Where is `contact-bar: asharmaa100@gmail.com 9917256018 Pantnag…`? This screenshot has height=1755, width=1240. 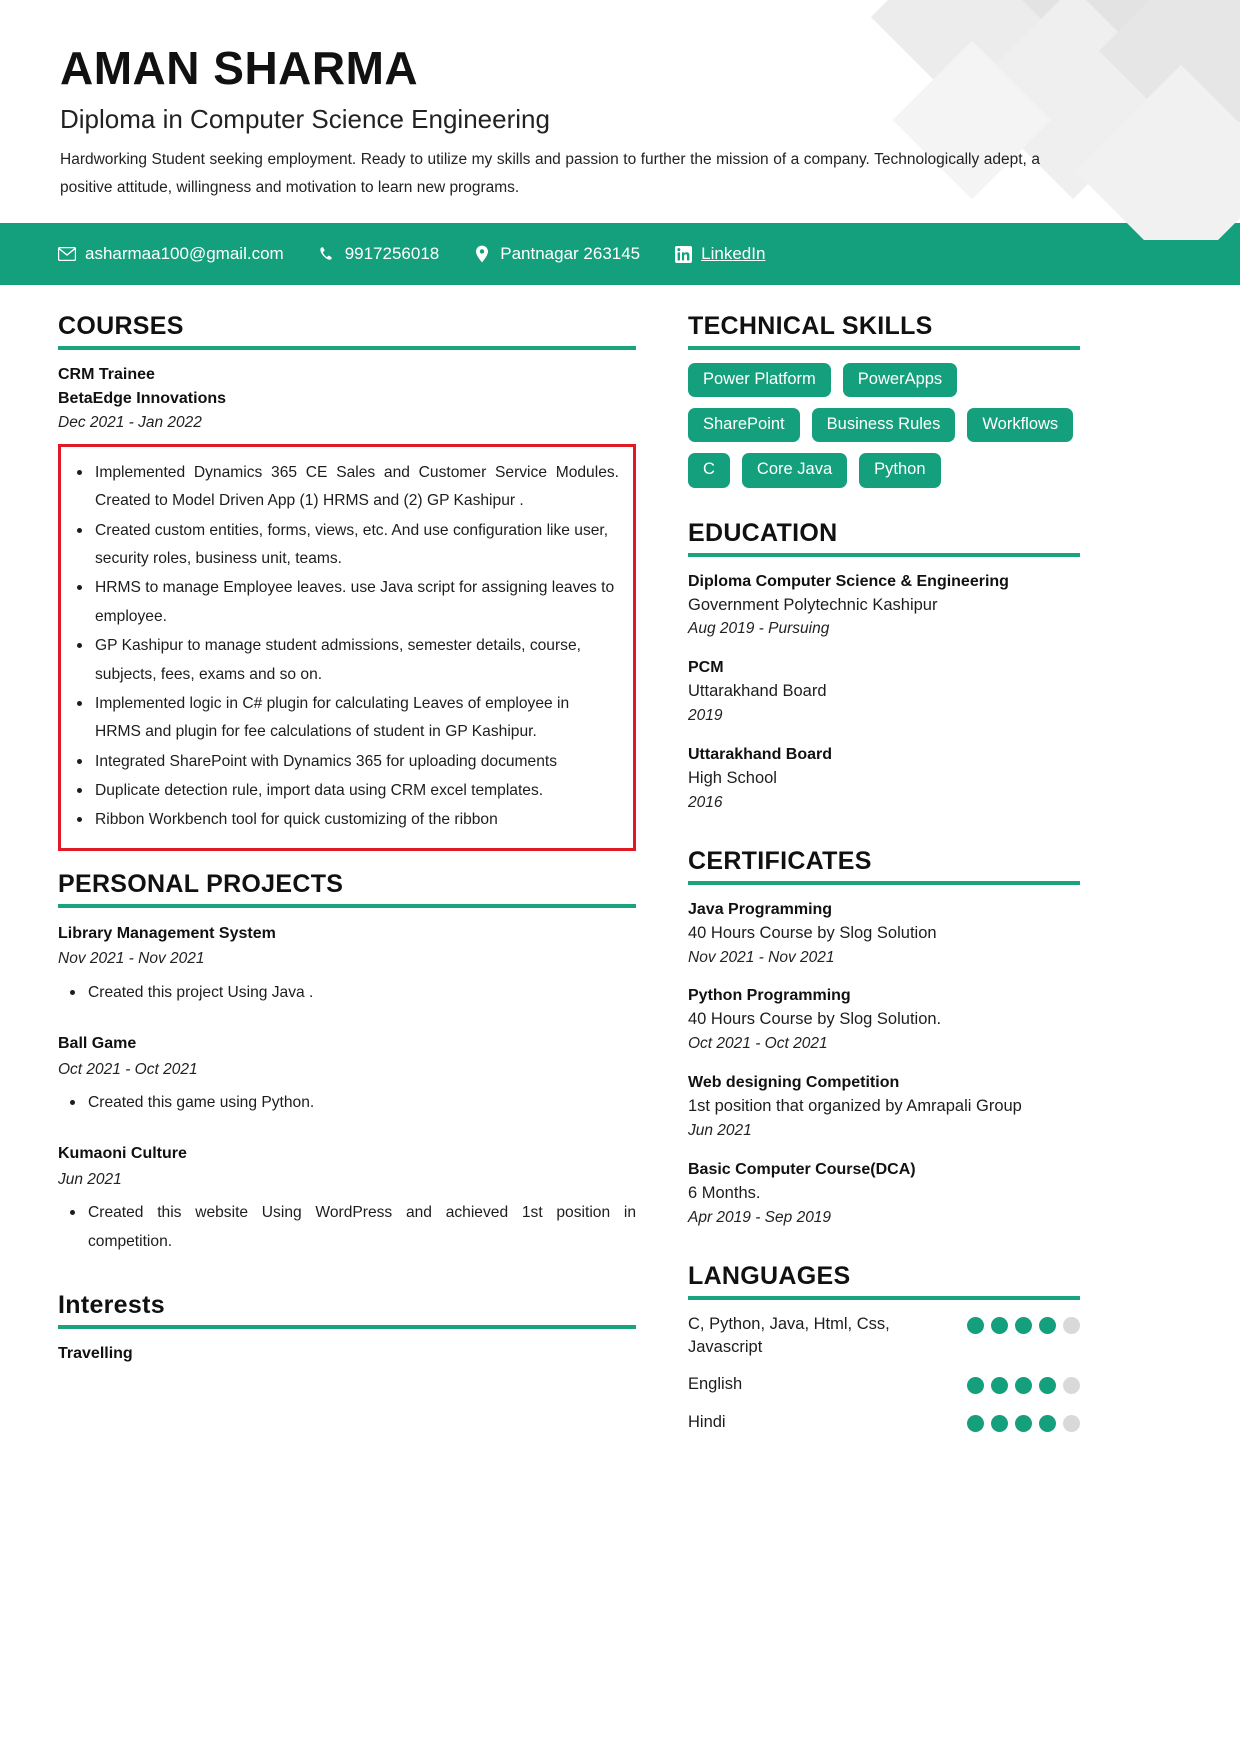
contact-bar: asharmaa100@gmail.com 9917256018 Pantnag… is located at coordinates (620, 254).